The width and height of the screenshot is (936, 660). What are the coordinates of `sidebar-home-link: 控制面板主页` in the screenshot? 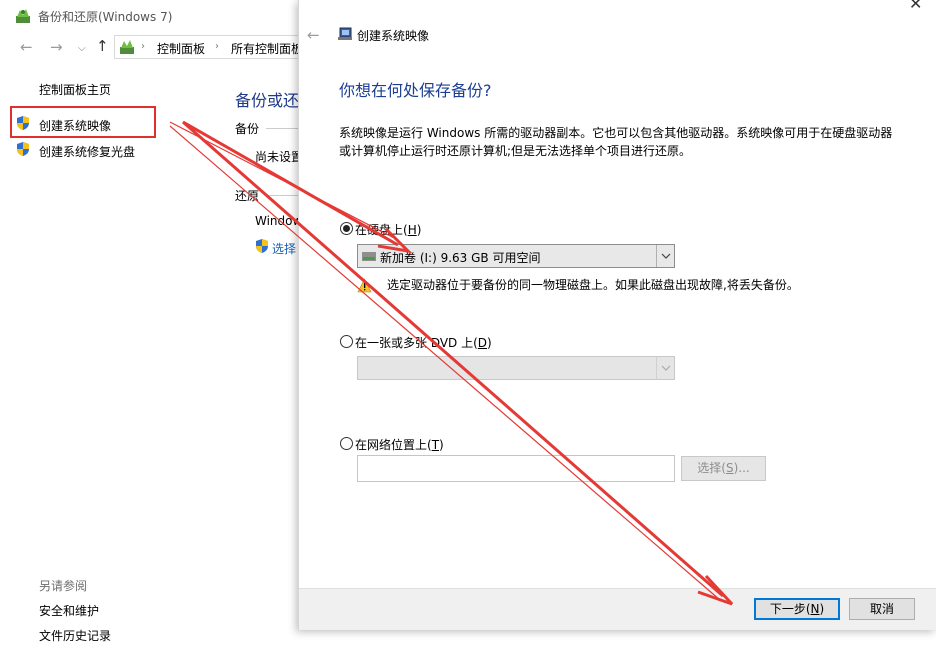 It's located at (75, 89).